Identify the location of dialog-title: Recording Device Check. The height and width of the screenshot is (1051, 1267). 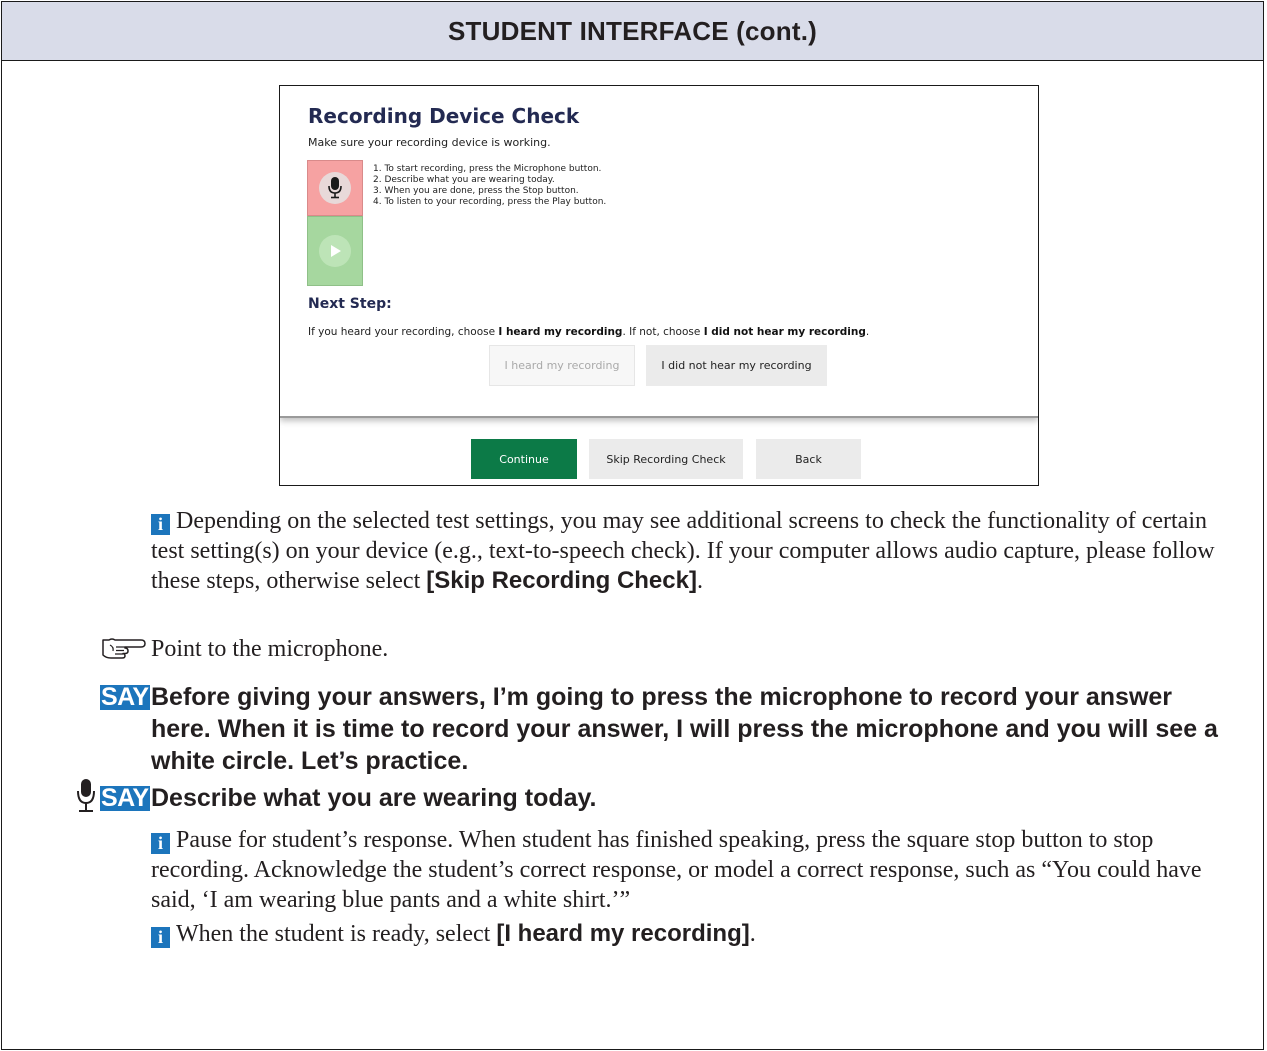
(444, 116).